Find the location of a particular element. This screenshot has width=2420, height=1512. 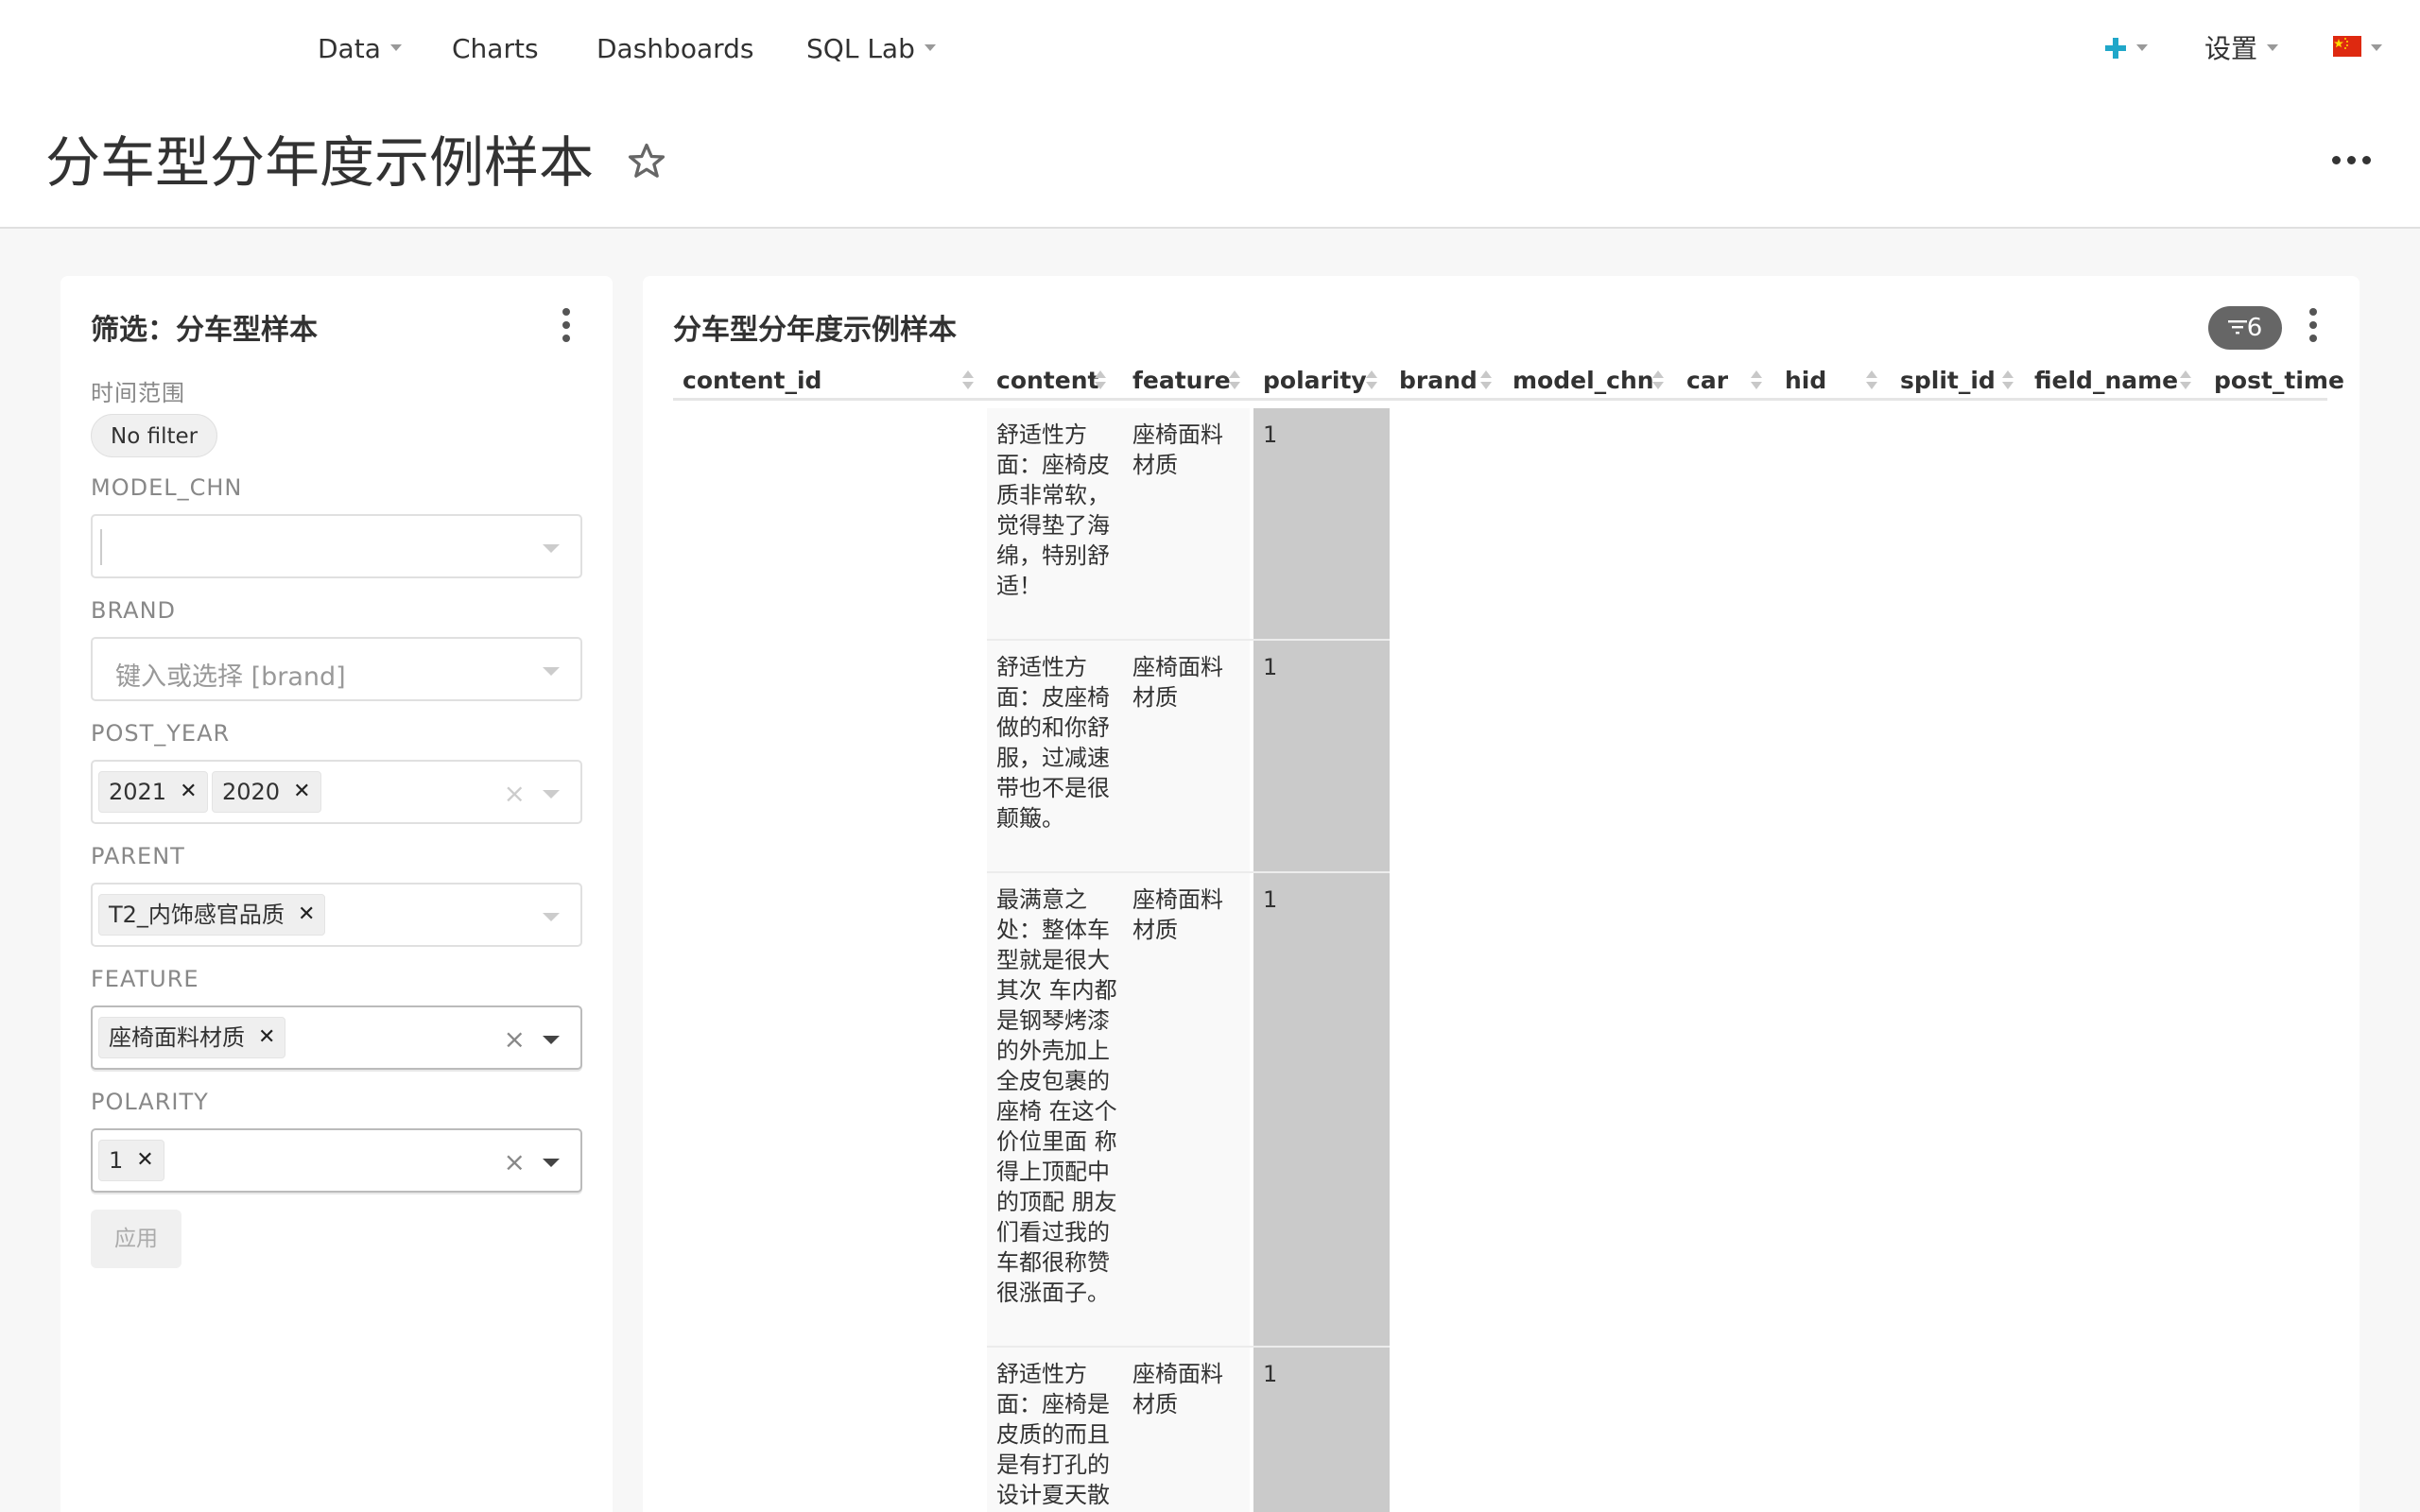

applied-filters-badge: 6 is located at coordinates (2245, 328).